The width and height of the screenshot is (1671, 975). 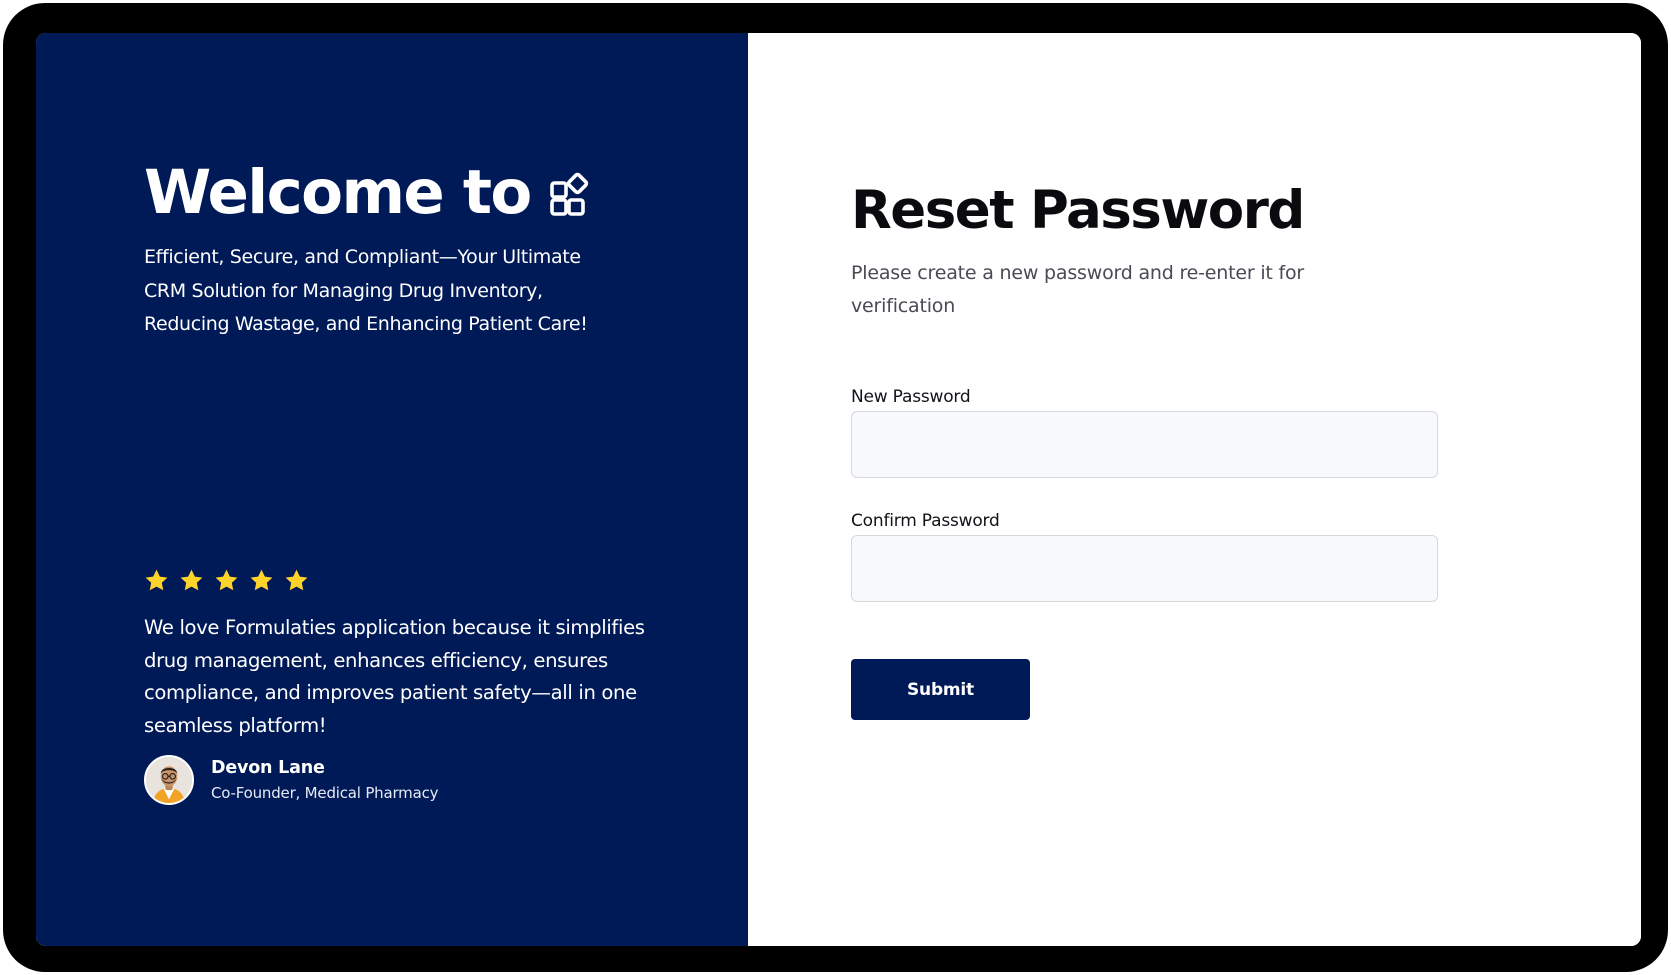 What do you see at coordinates (568, 194) in the screenshot?
I see `grid-app-icon` at bounding box center [568, 194].